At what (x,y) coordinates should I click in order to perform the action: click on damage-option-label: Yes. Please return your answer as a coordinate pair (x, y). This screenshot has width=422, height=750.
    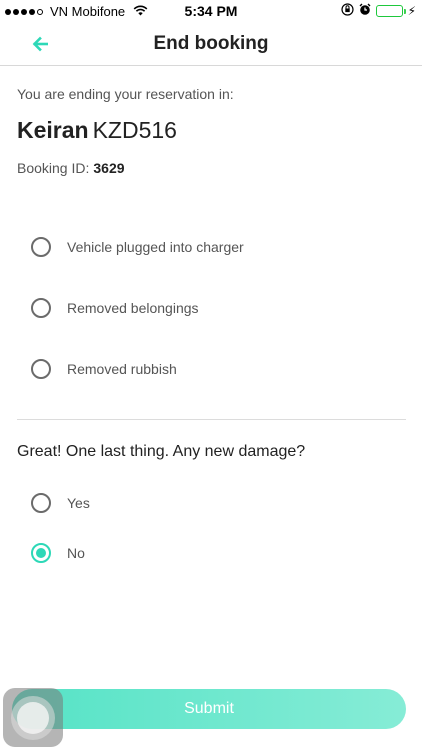
    Looking at the image, I should click on (78, 503).